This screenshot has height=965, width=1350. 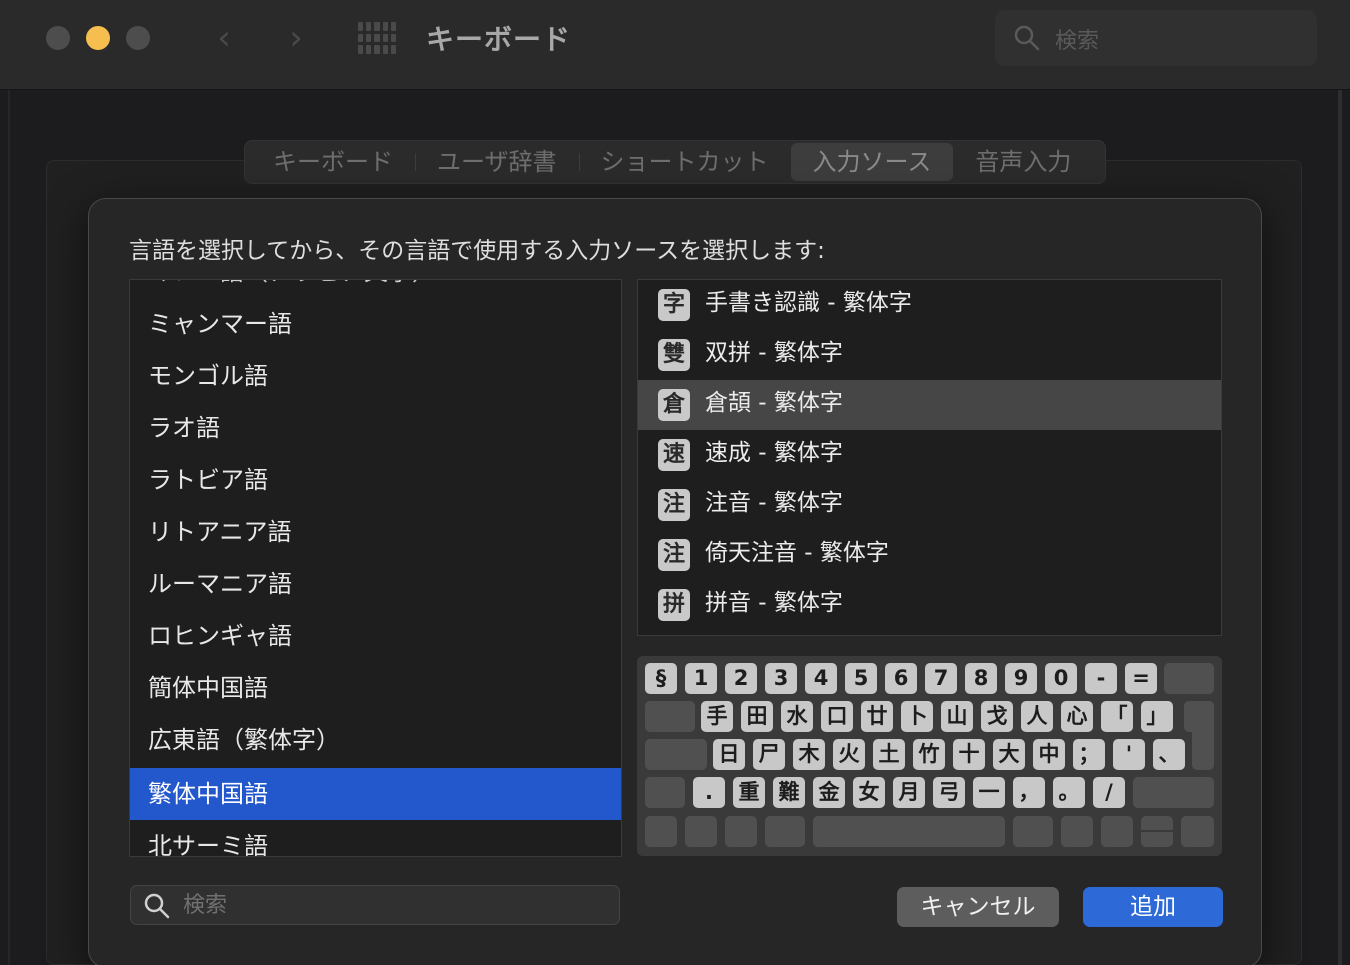 What do you see at coordinates (375, 376) in the screenshot?
I see `language-item: モンゴル語` at bounding box center [375, 376].